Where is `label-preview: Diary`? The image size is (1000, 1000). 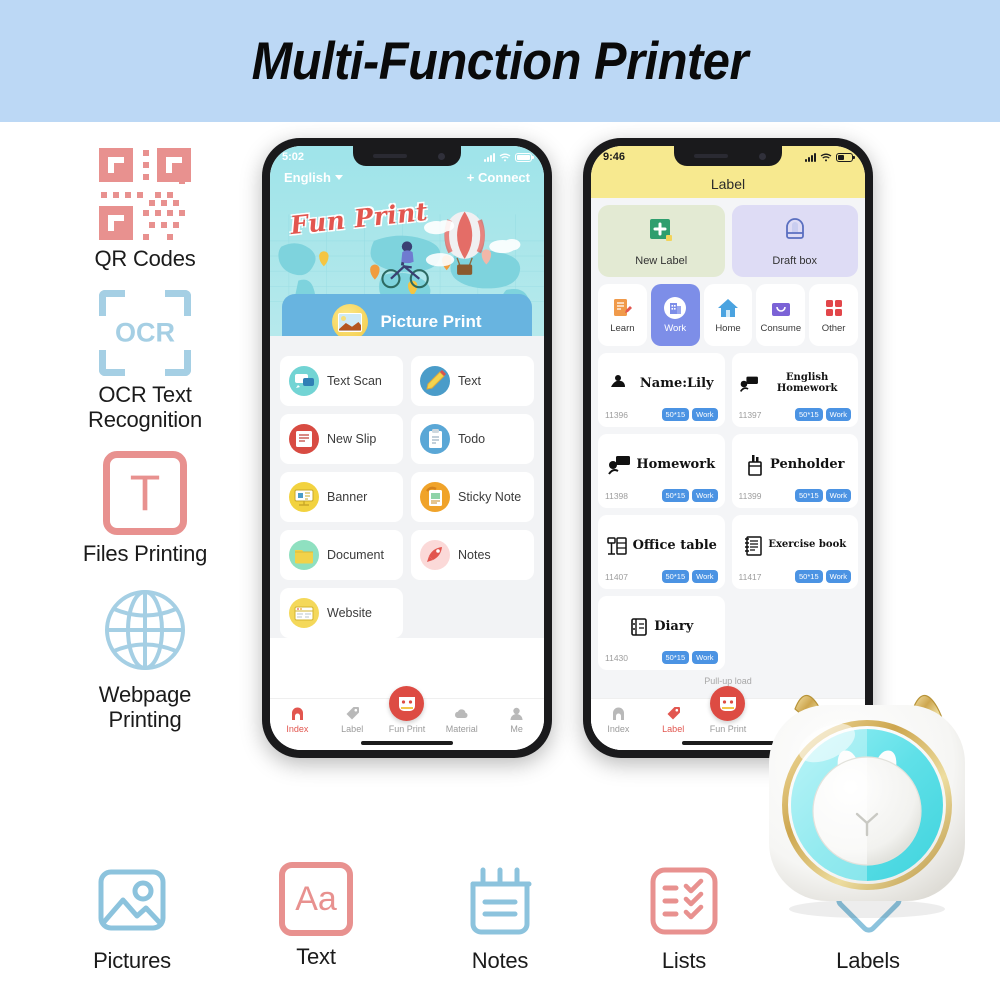
label-preview: Diary is located at coordinates (661, 626).